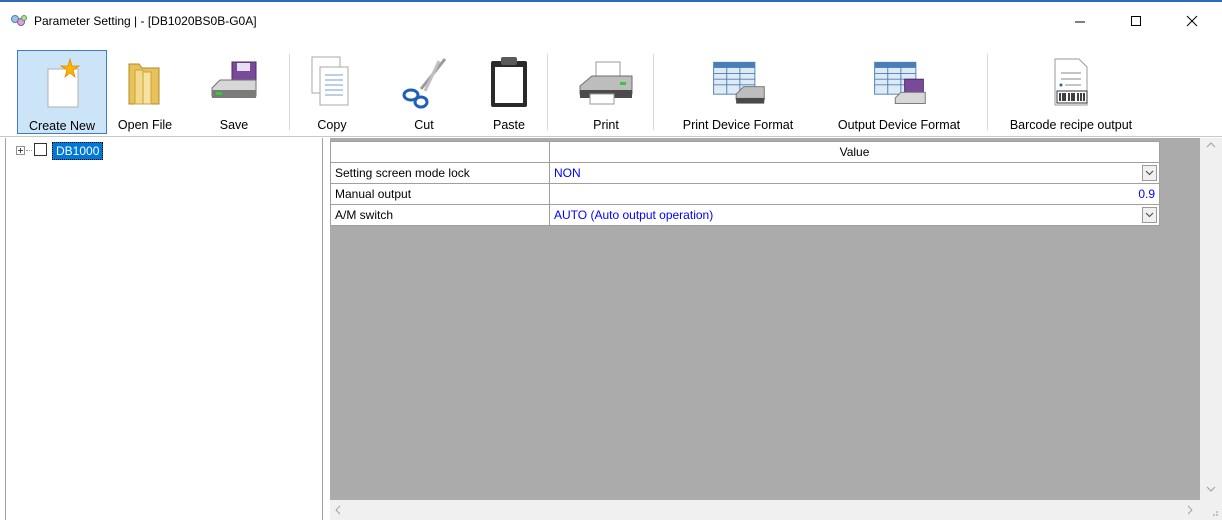 This screenshot has height=520, width=1222. I want to click on minimize-button, so click(1080, 21).